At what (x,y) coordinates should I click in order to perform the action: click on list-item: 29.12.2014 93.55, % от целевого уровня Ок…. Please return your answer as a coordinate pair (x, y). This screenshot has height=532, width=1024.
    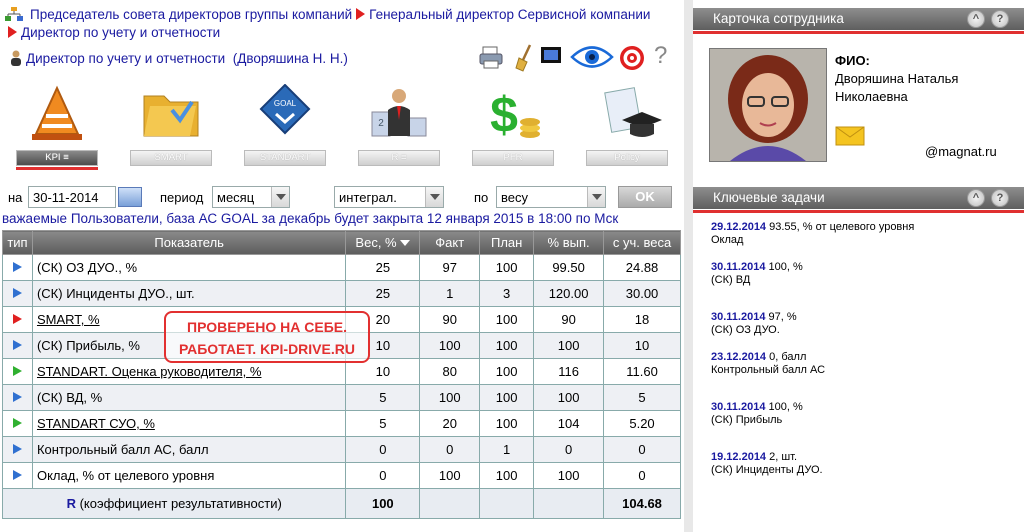
    Looking at the image, I should click on (812, 234).